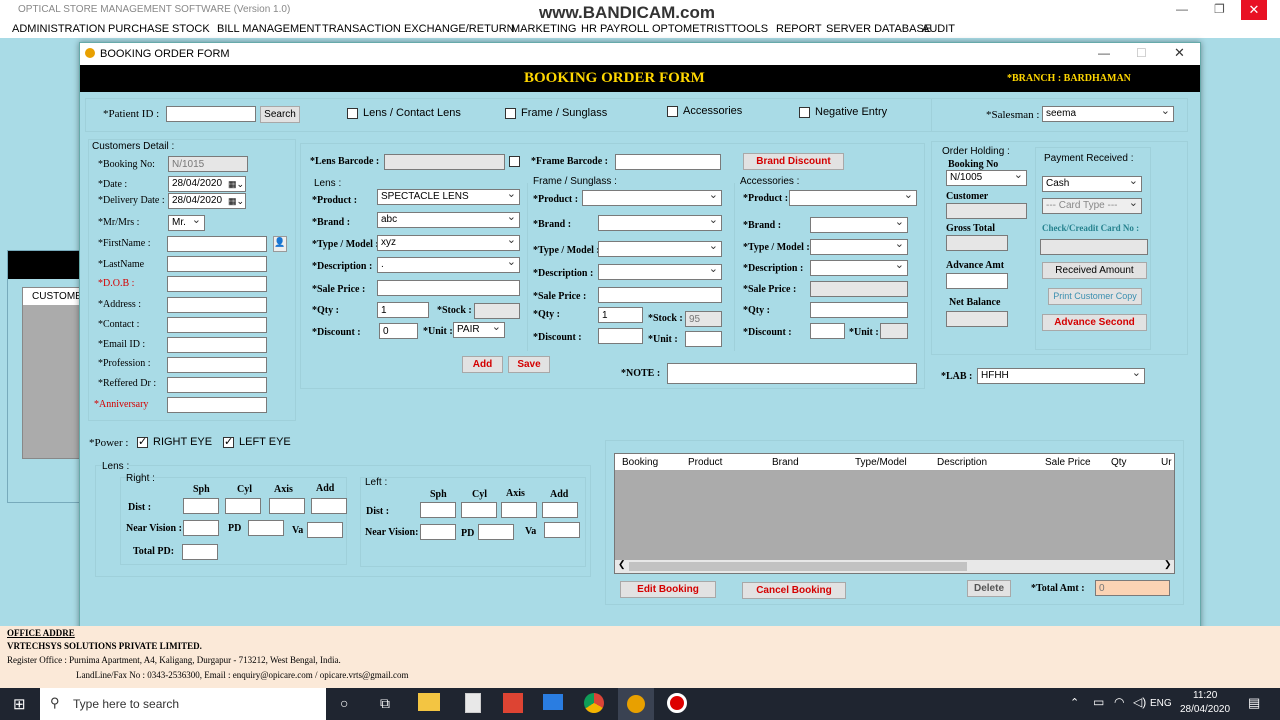 Image resolution: width=1280 pixels, height=720 pixels. I want to click on lens-price-input, so click(448, 288).